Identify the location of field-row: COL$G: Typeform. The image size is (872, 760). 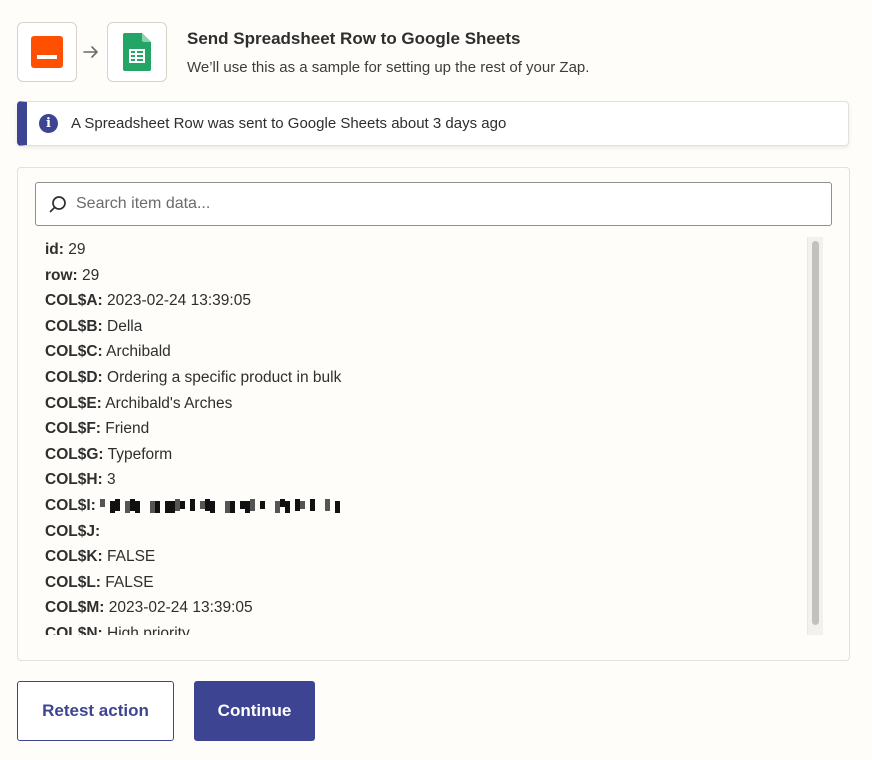
(425, 455).